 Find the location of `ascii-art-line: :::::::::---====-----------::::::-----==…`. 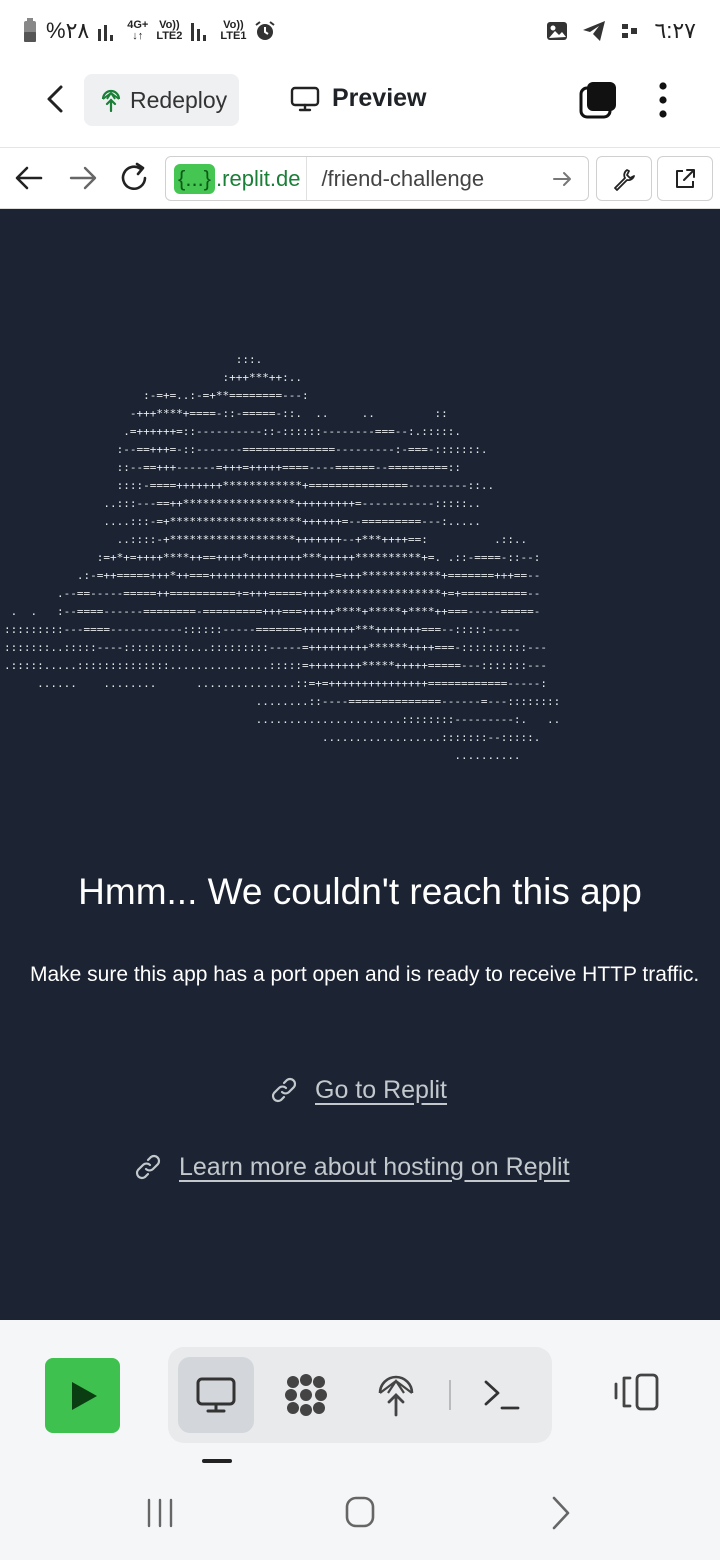

ascii-art-line: :::::::::---====-----------::::::-----==… is located at coordinates (262, 629).